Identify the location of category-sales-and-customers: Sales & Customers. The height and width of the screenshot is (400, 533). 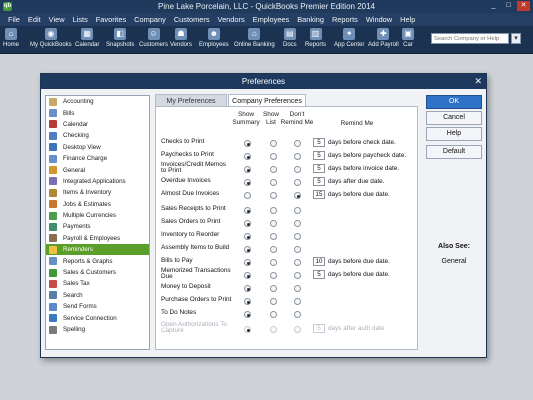
(97, 272).